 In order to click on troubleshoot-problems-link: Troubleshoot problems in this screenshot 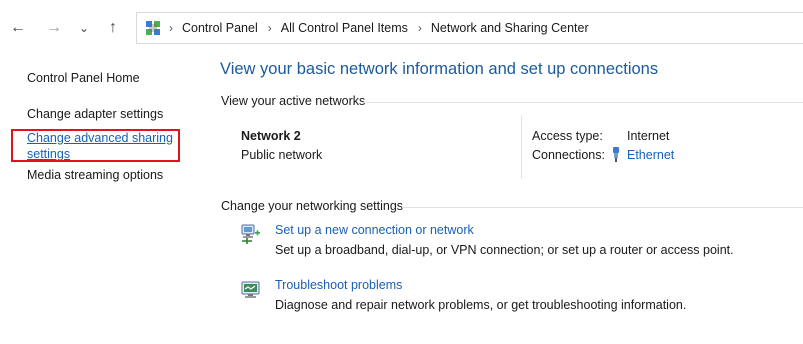, I will do `click(338, 285)`.